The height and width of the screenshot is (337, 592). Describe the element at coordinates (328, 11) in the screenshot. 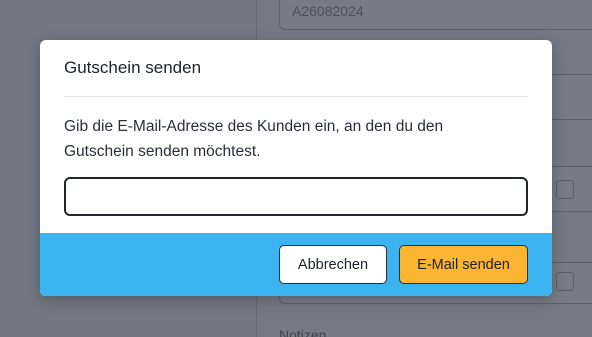

I see `order-code-value: A26082024` at that location.